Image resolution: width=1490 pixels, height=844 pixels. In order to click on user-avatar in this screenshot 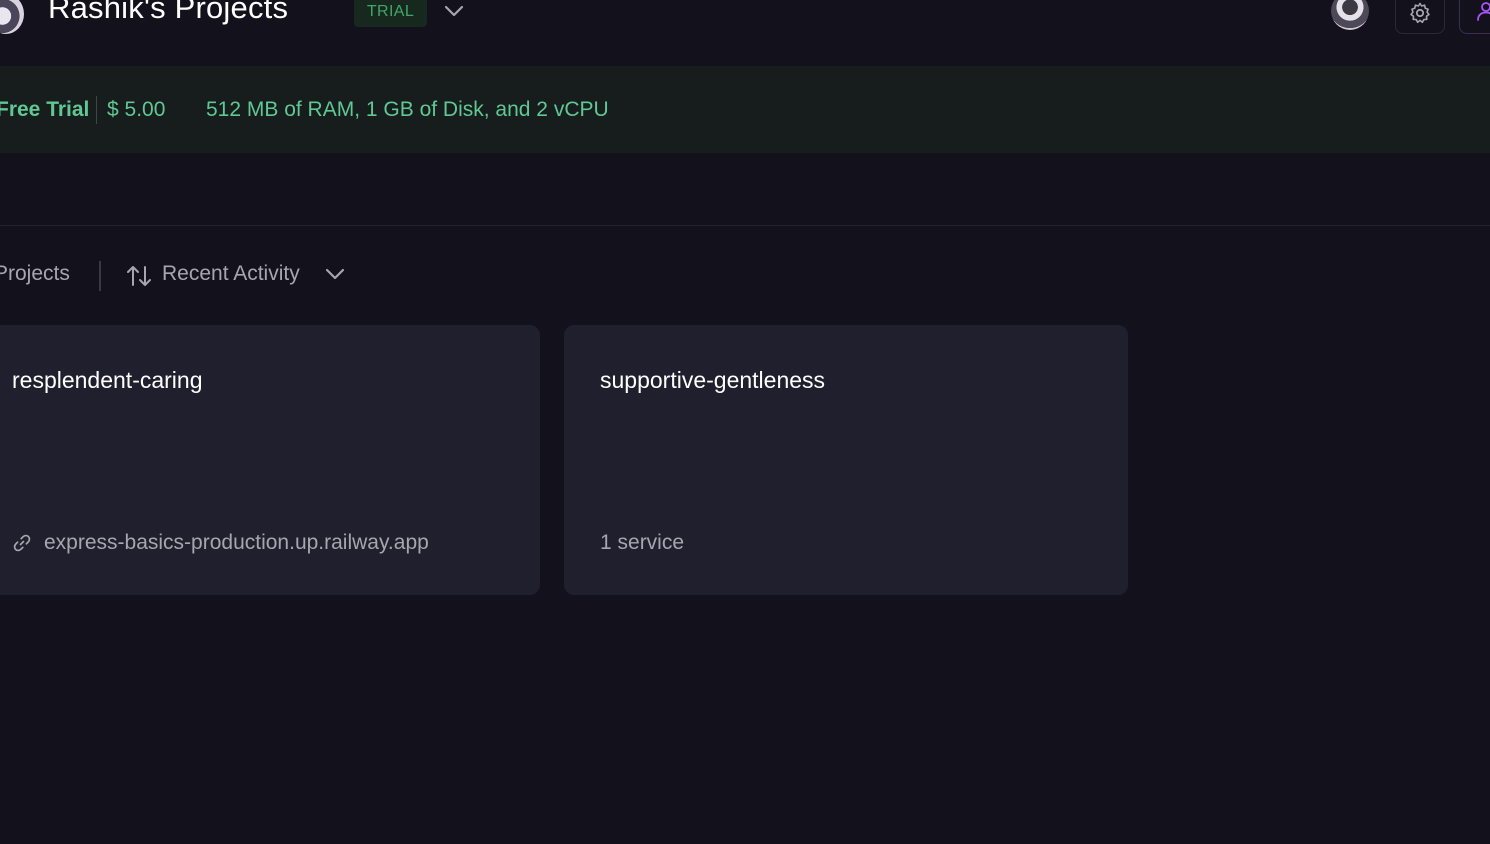, I will do `click(1350, 15)`.